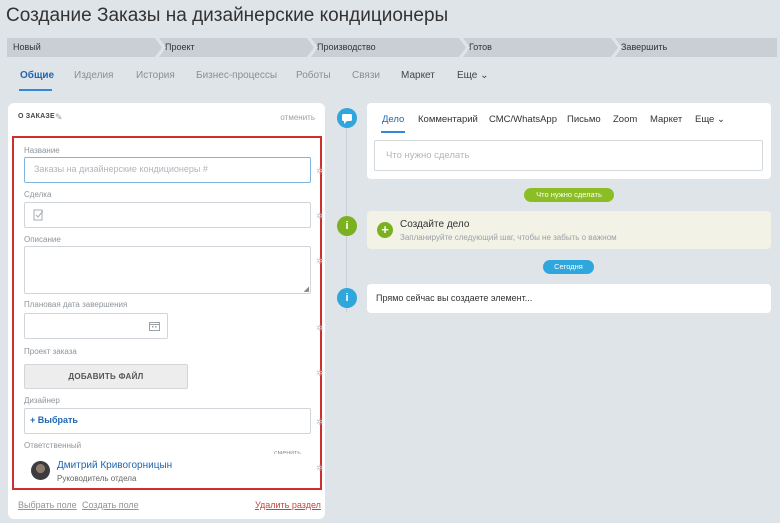  What do you see at coordinates (705, 119) in the screenshot?
I see `activity-tab-more-label: Еще` at bounding box center [705, 119].